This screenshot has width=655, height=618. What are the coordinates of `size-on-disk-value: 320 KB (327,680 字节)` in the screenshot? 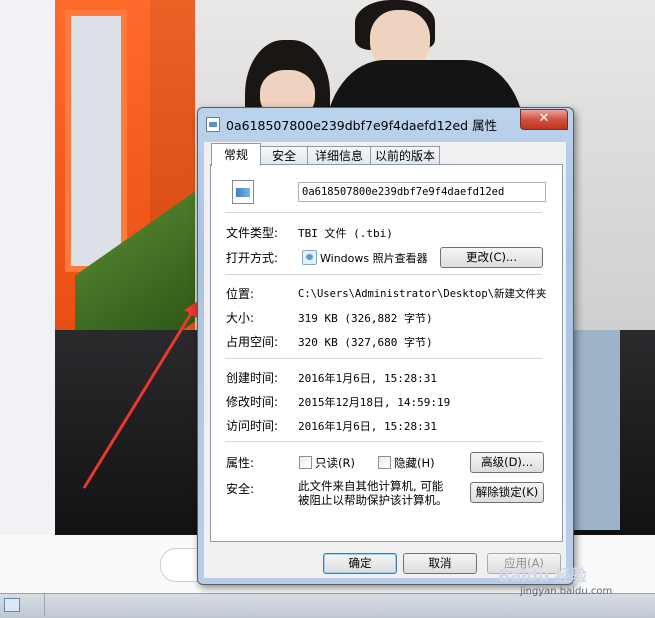 It's located at (365, 342).